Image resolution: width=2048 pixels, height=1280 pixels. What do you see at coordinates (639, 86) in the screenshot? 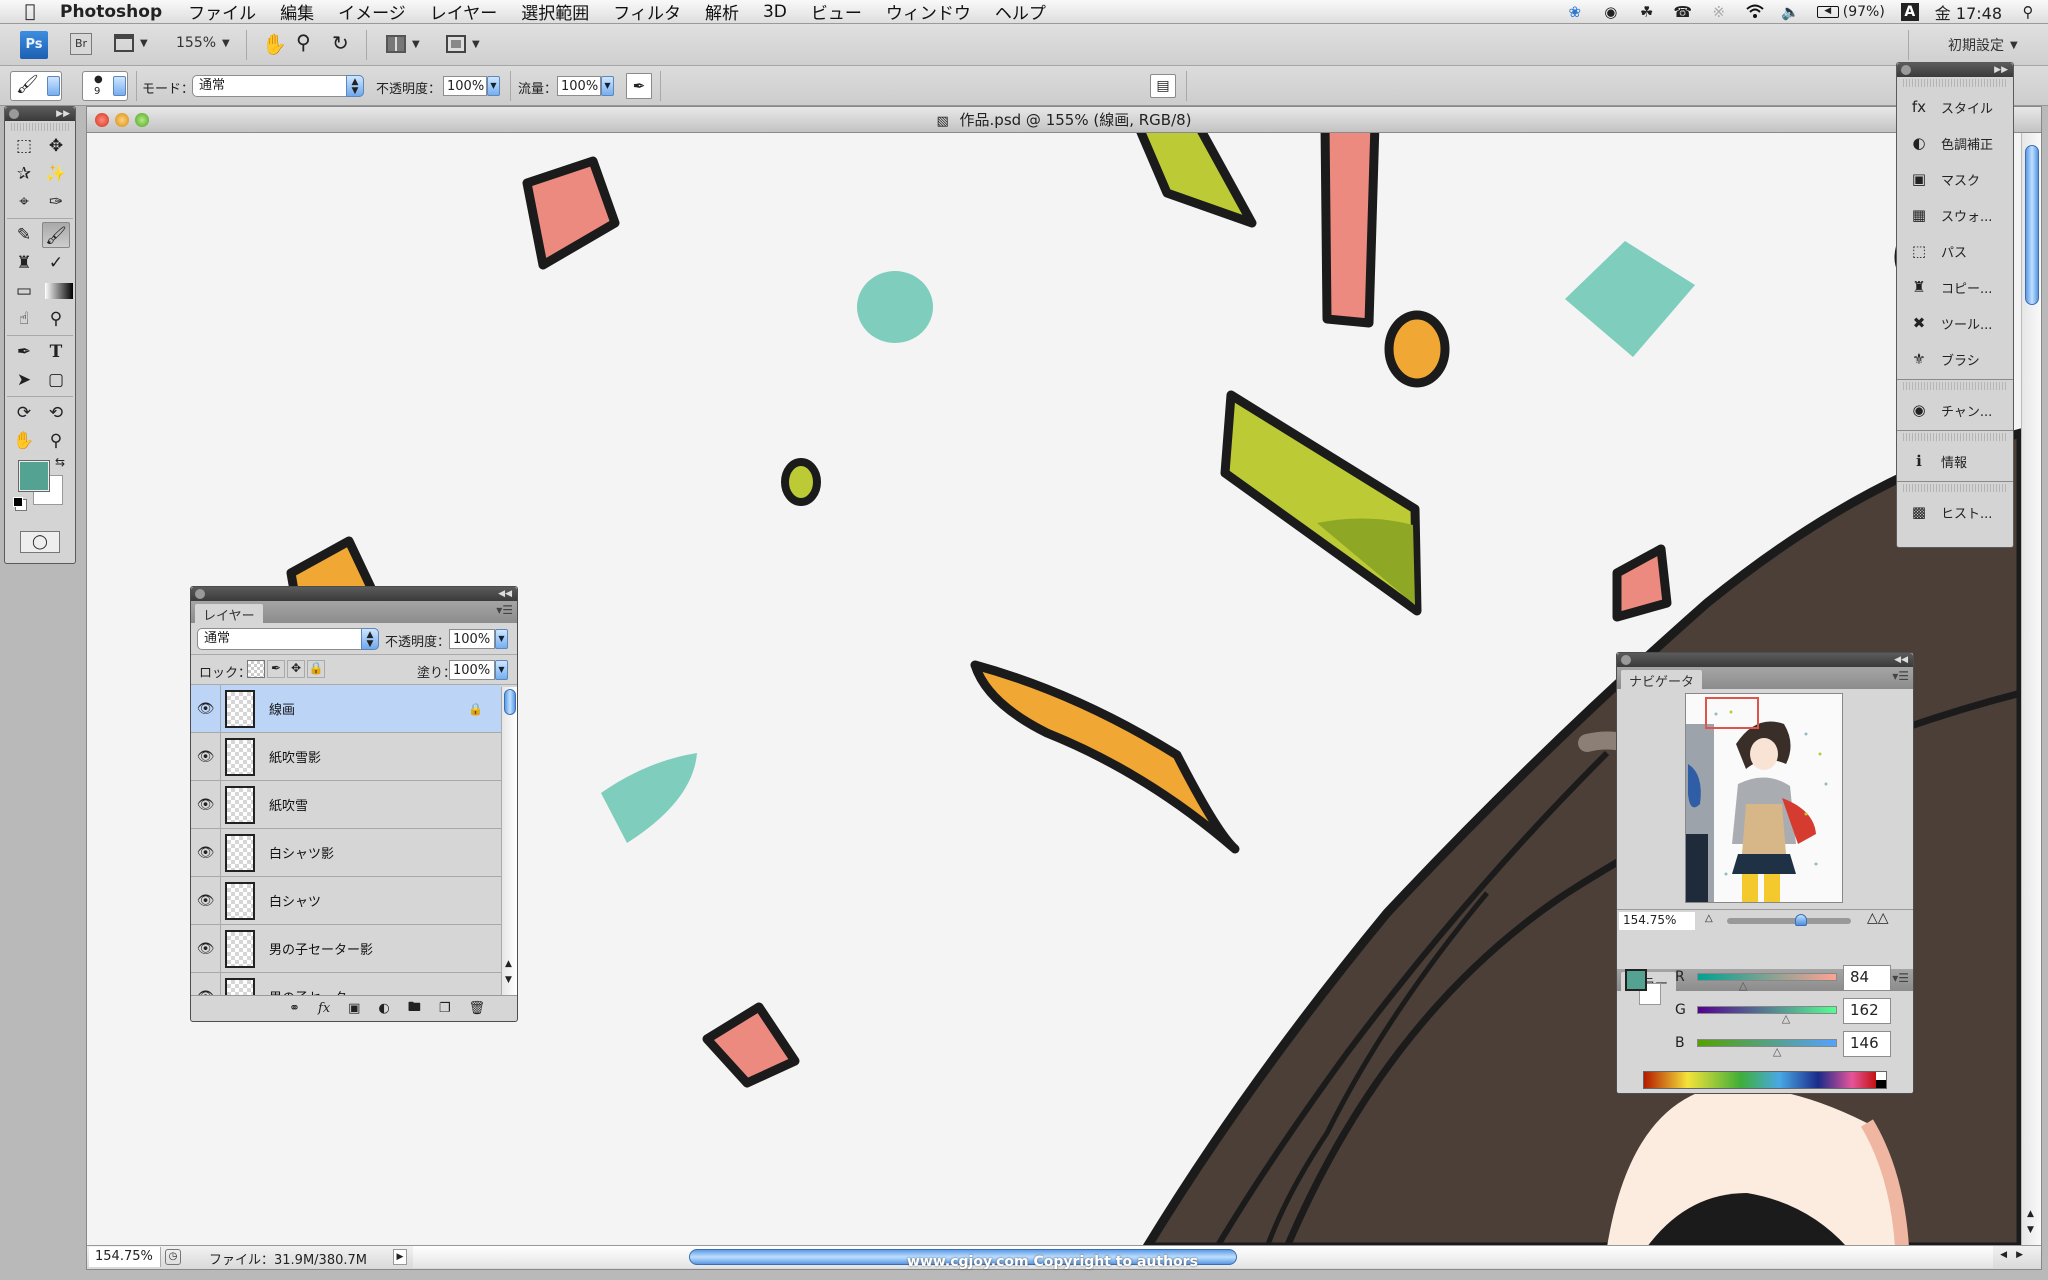
I see `airbrush-toggle: ✒` at bounding box center [639, 86].